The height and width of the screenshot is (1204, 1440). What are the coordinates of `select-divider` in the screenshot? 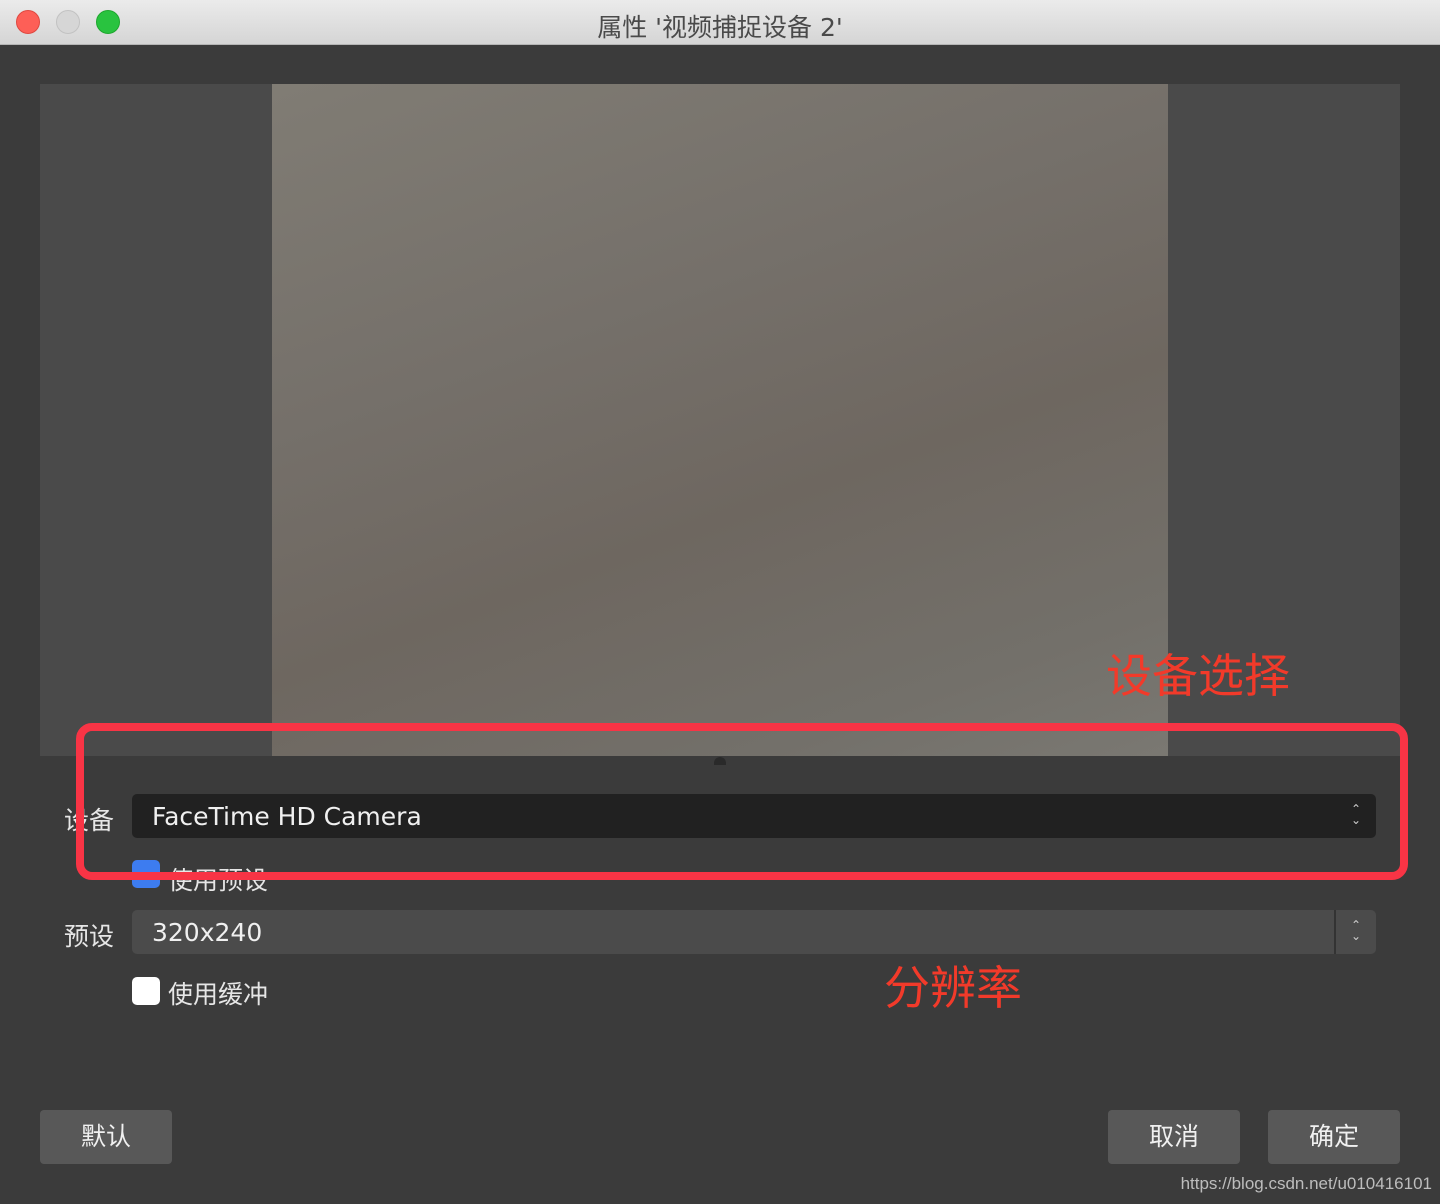 It's located at (1335, 932).